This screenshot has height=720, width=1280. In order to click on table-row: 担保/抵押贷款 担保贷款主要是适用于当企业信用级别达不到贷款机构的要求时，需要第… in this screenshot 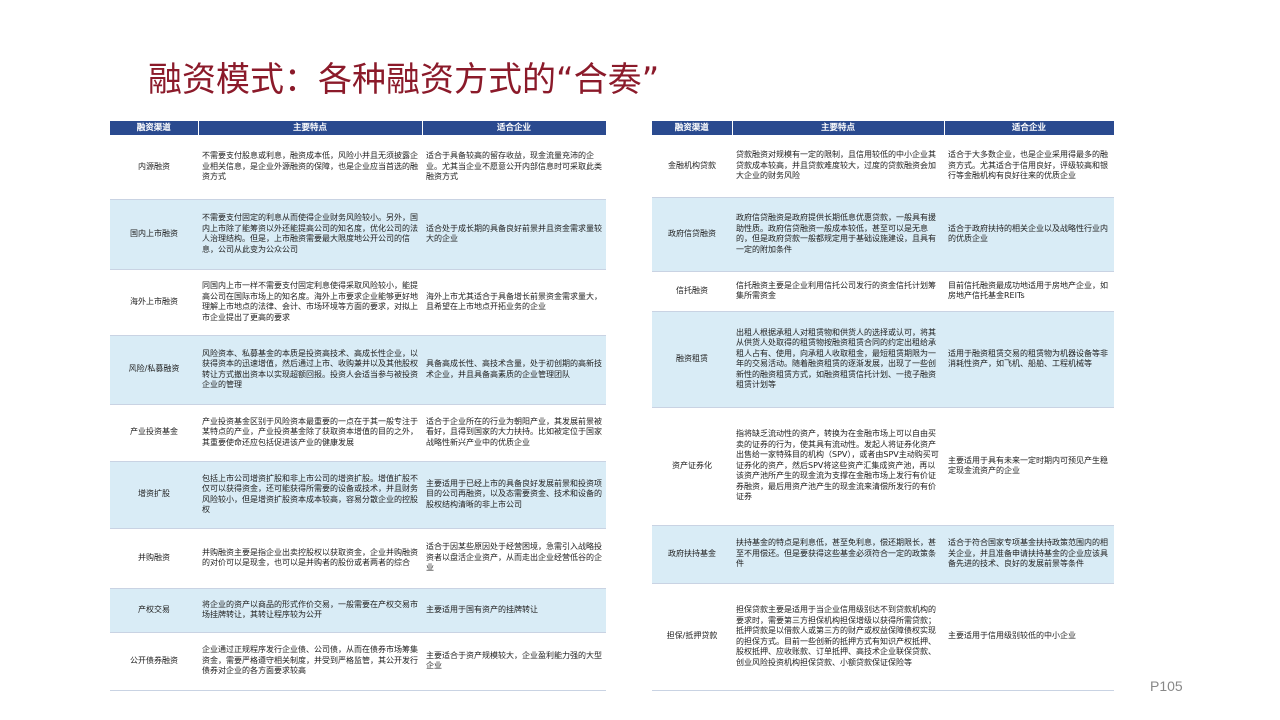, I will do `click(883, 637)`.